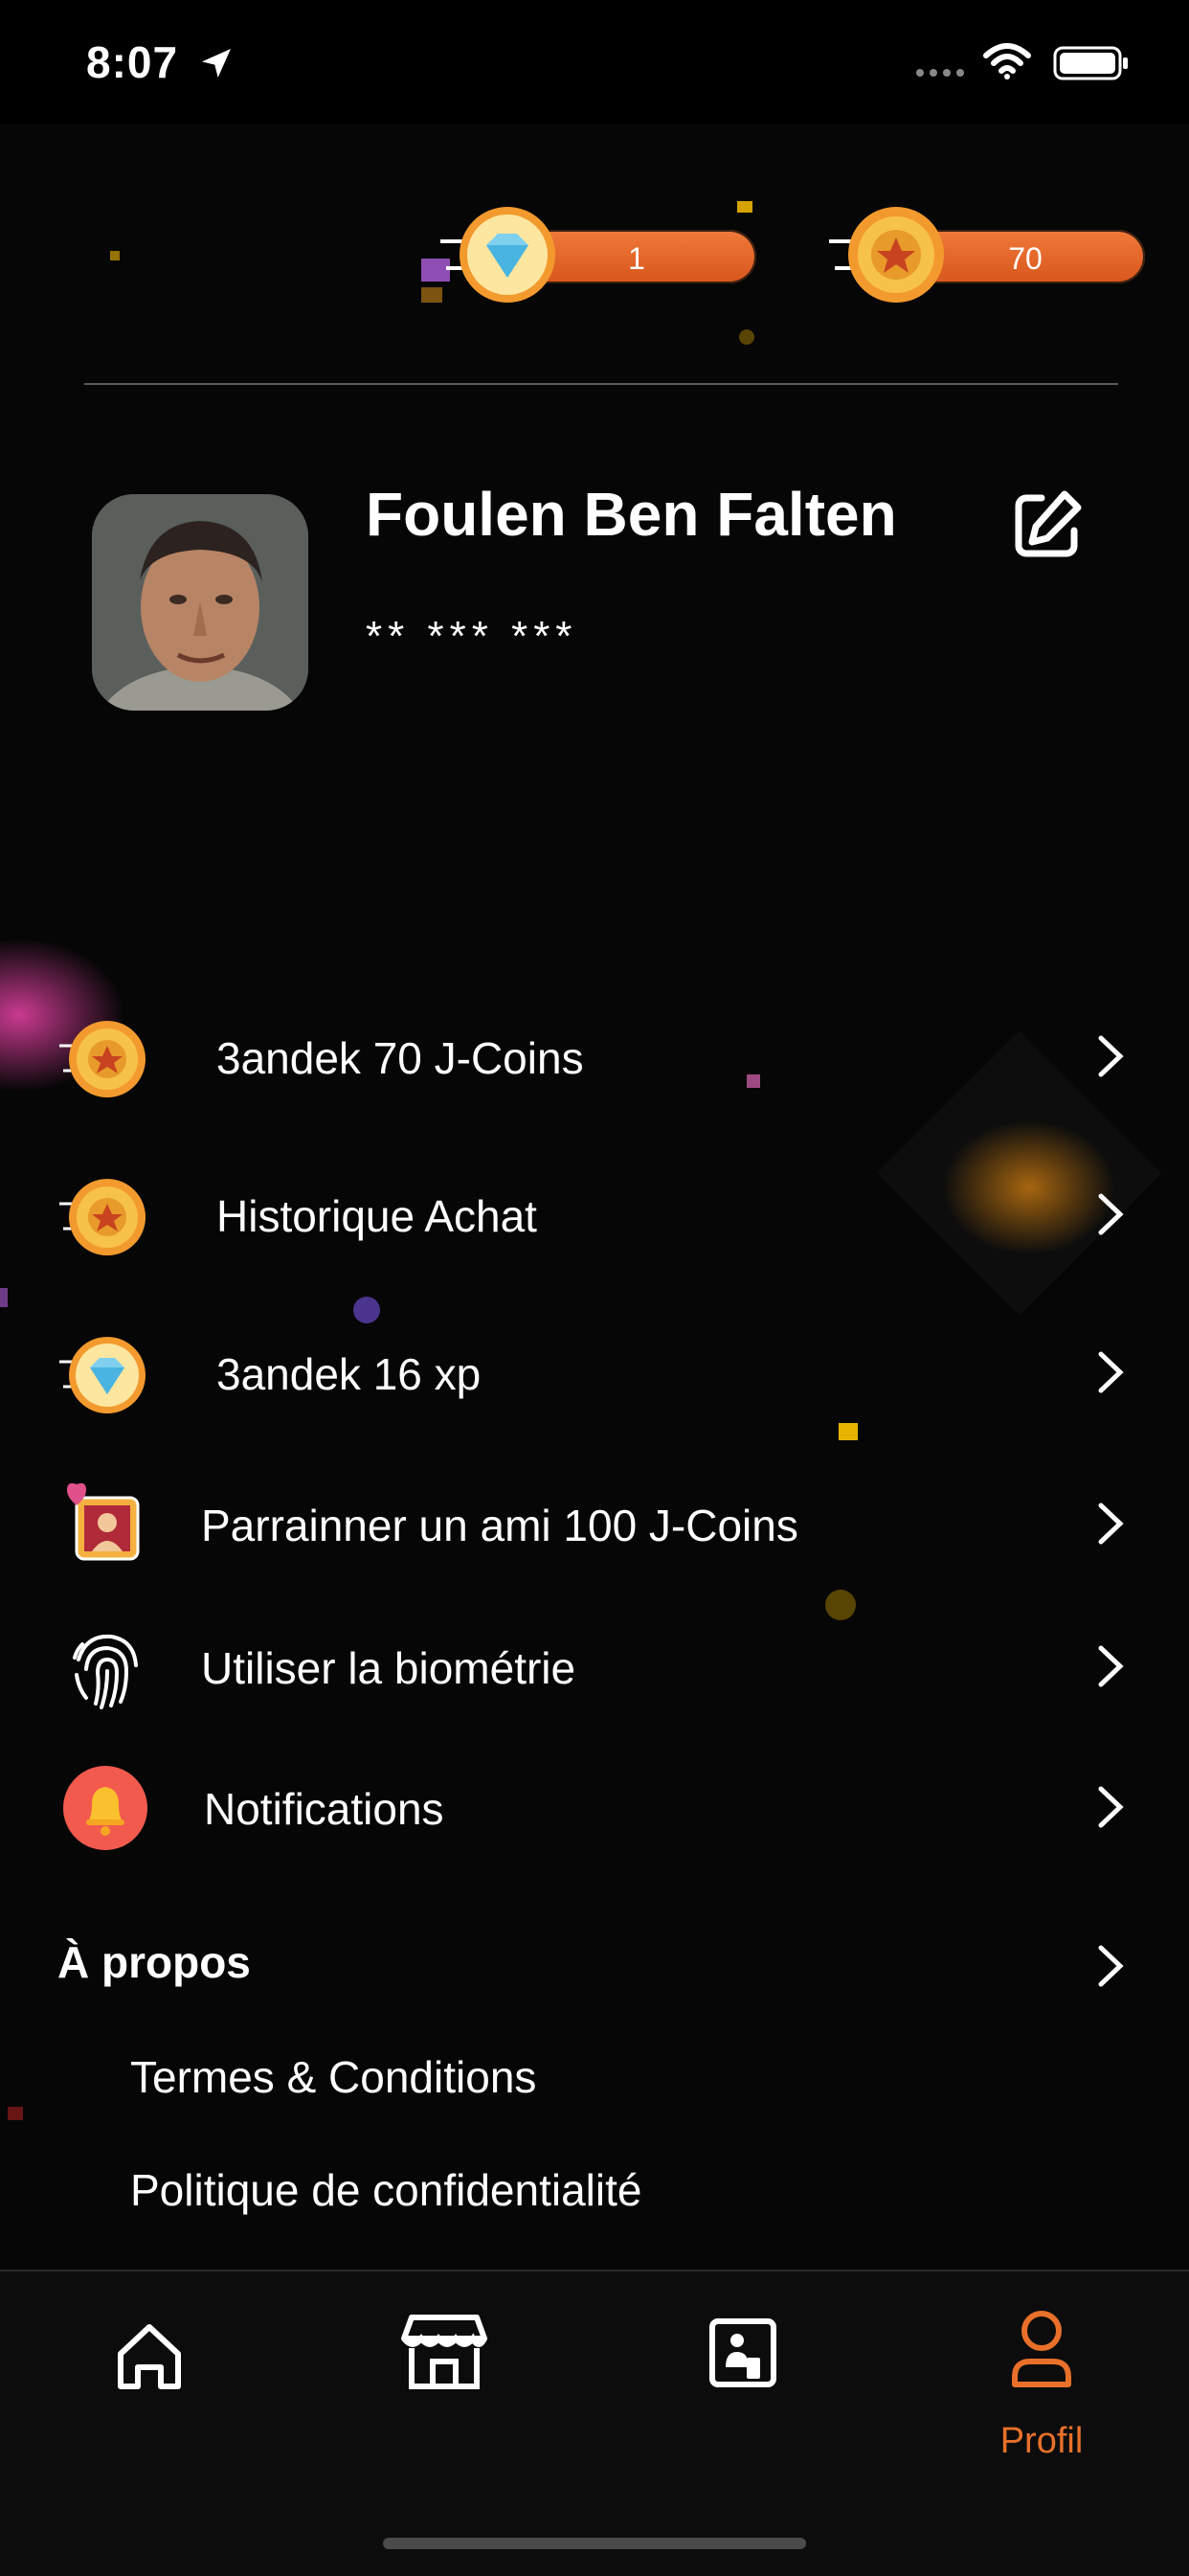 This screenshot has height=2576, width=1189. I want to click on menu-label: Historique Achat, so click(376, 1216).